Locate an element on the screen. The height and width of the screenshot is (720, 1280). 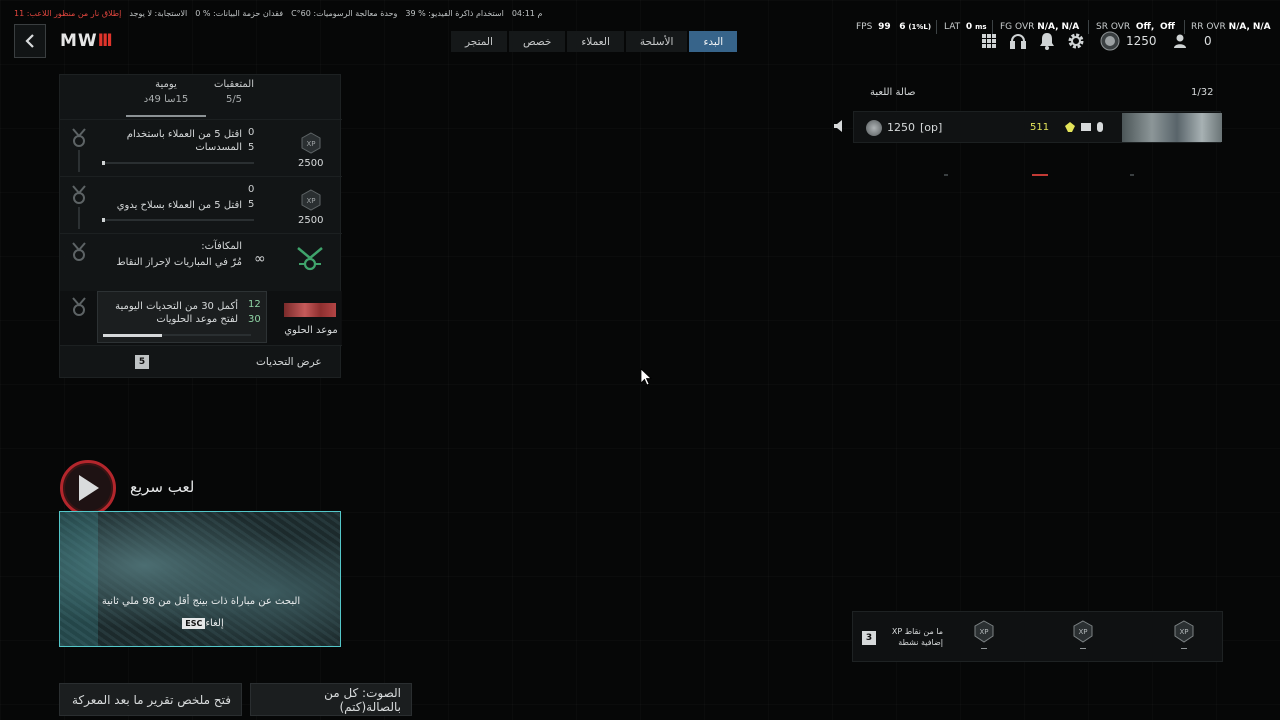
challenges-count-badge: 5 is located at coordinates (142, 362).